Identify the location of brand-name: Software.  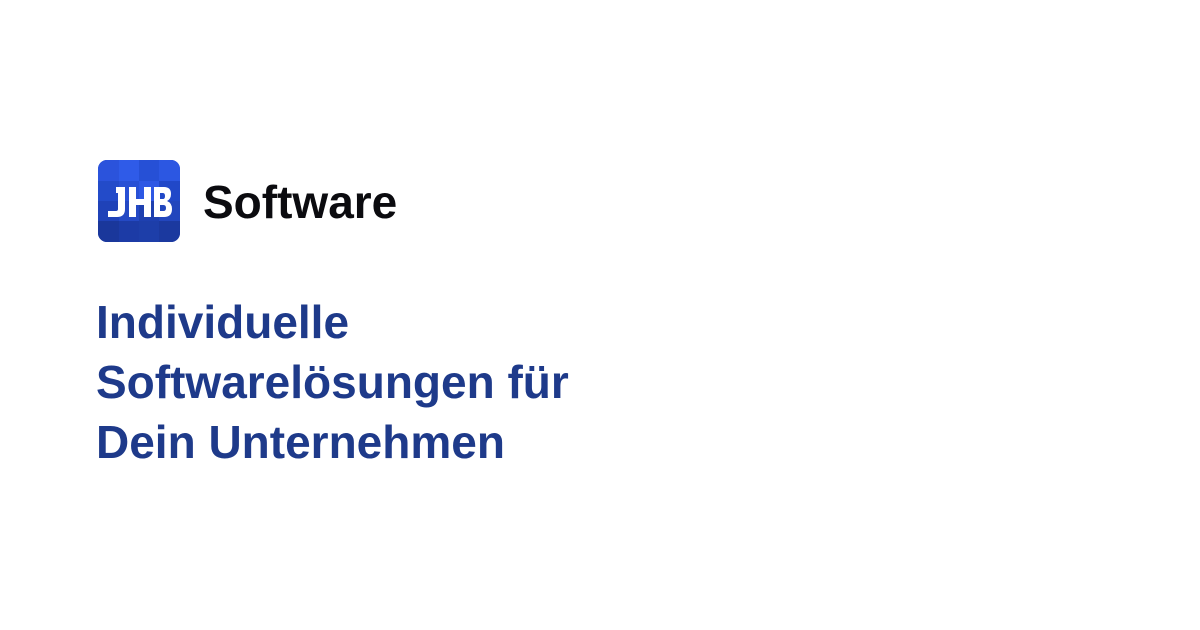
(300, 202).